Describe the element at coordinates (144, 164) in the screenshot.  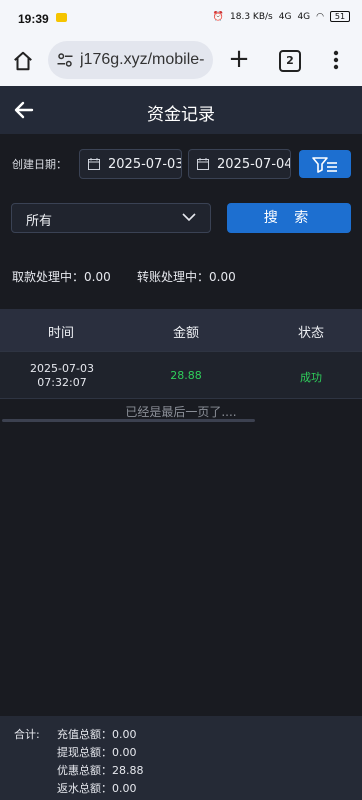
I see `start-date-value: 2025-07-03~` at that location.